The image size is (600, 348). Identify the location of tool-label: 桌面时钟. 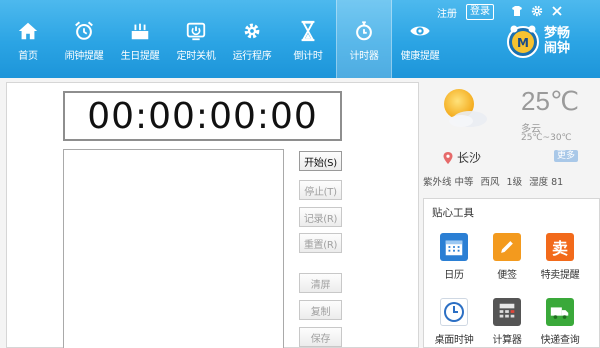
(454, 340).